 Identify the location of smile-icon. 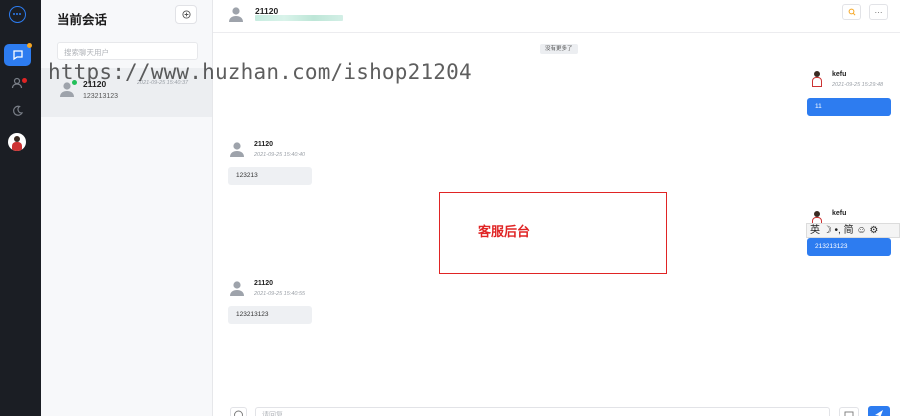
(238, 413).